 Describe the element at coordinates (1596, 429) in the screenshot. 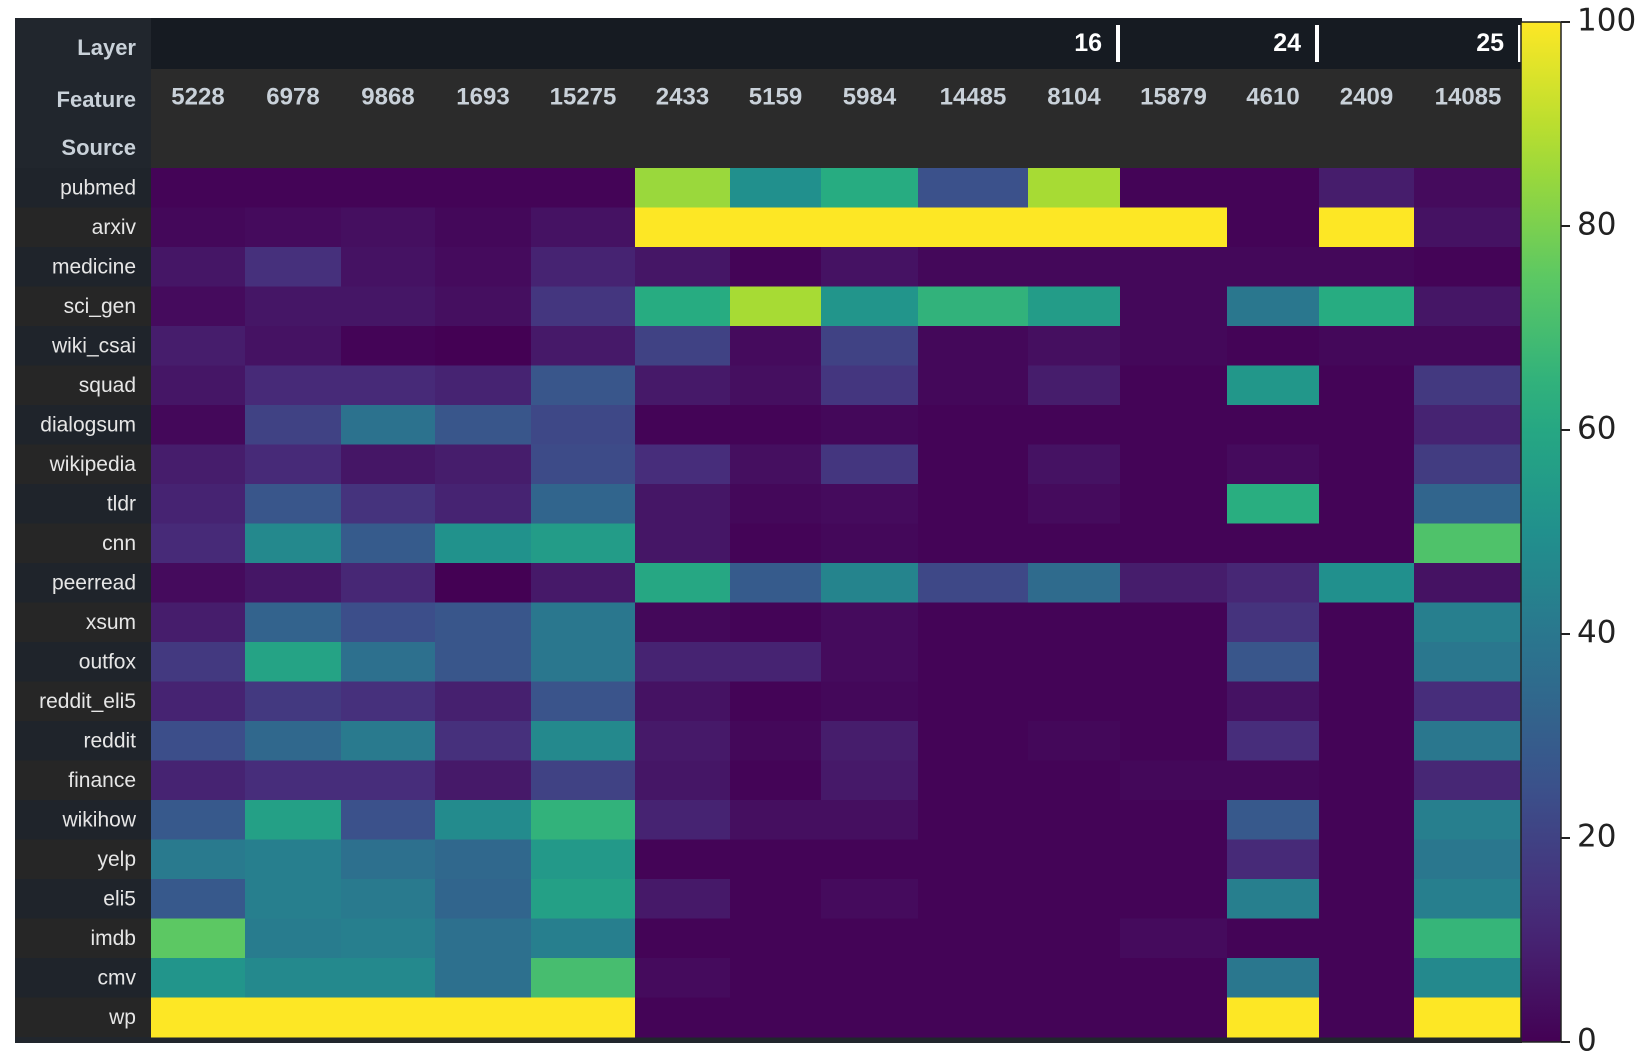

I see `colorbar-tick-label: 60` at that location.